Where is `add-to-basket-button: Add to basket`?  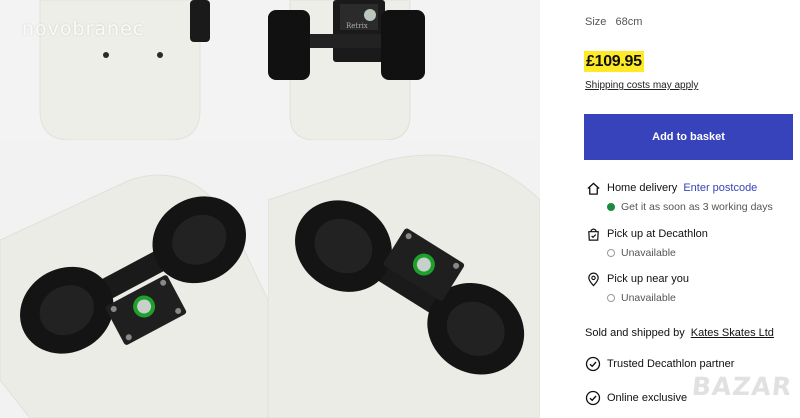
add-to-basket-button: Add to basket is located at coordinates (688, 137).